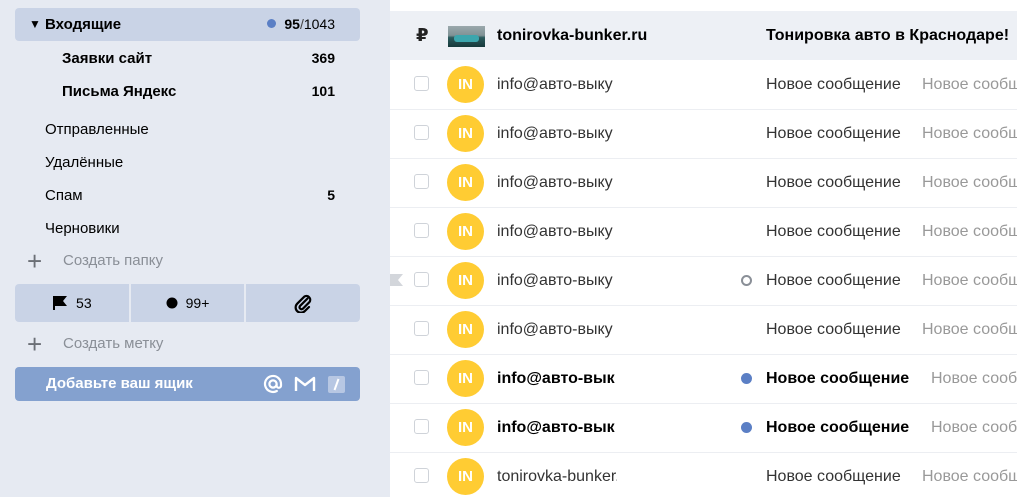  Describe the element at coordinates (187, 129) in the screenshot. I see `folder-sent: Отправленные` at that location.